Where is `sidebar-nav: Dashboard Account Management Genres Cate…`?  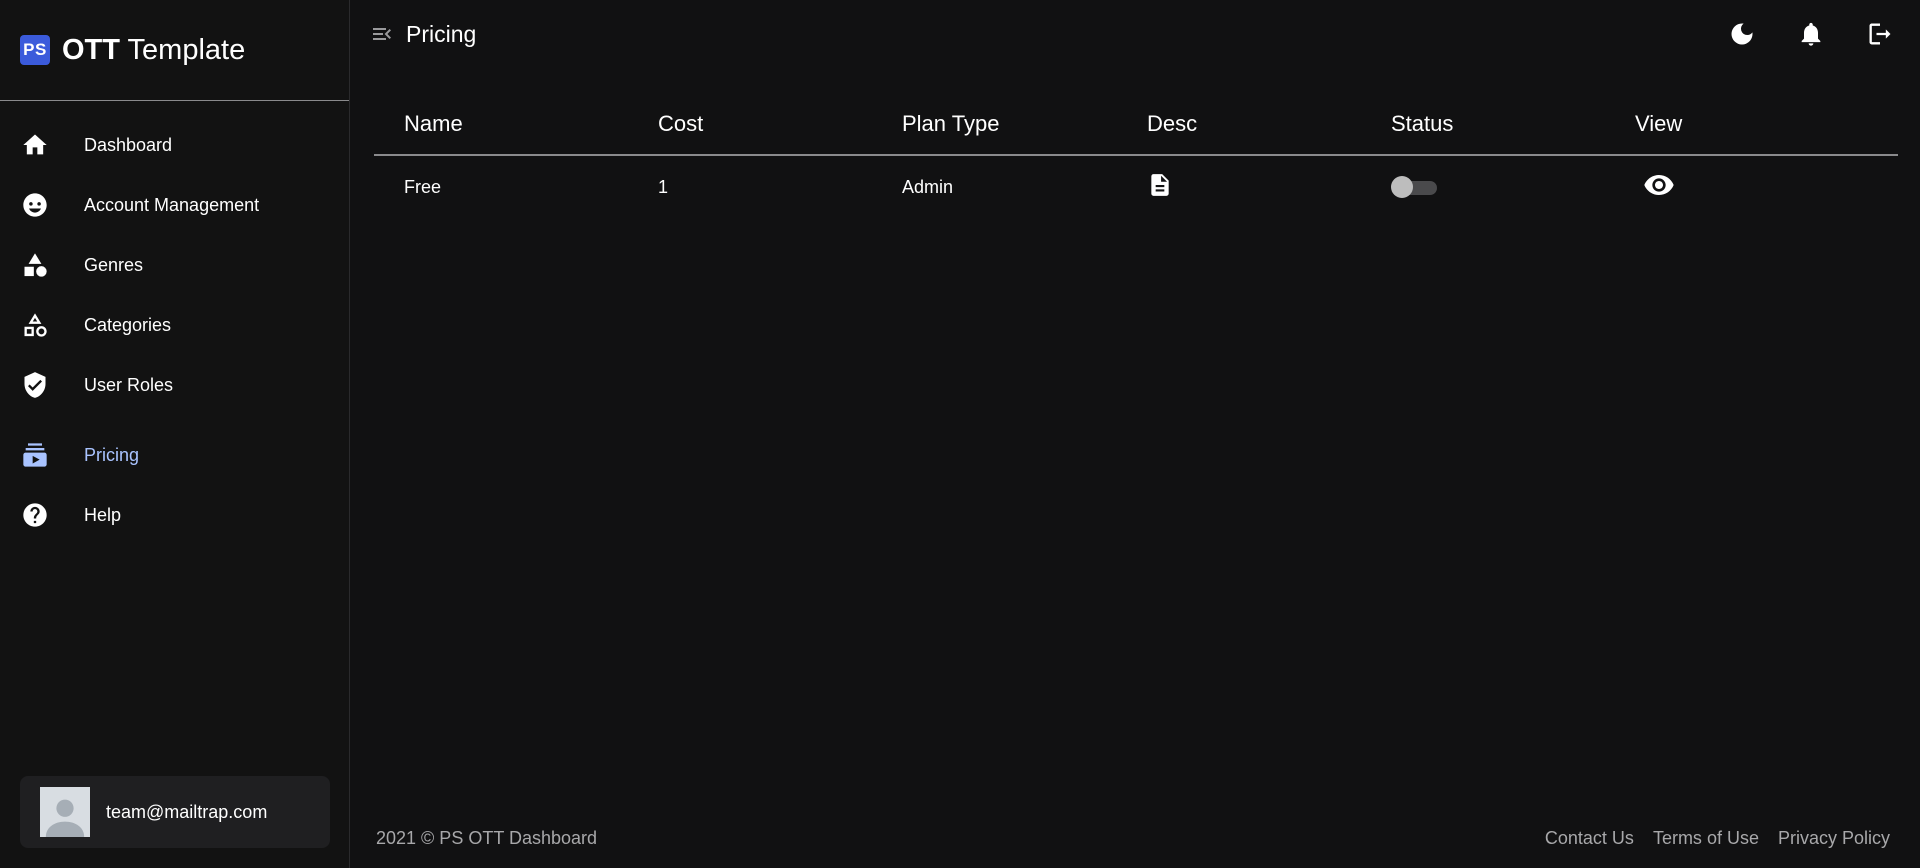 sidebar-nav: Dashboard Account Management Genres Cate… is located at coordinates (174, 323).